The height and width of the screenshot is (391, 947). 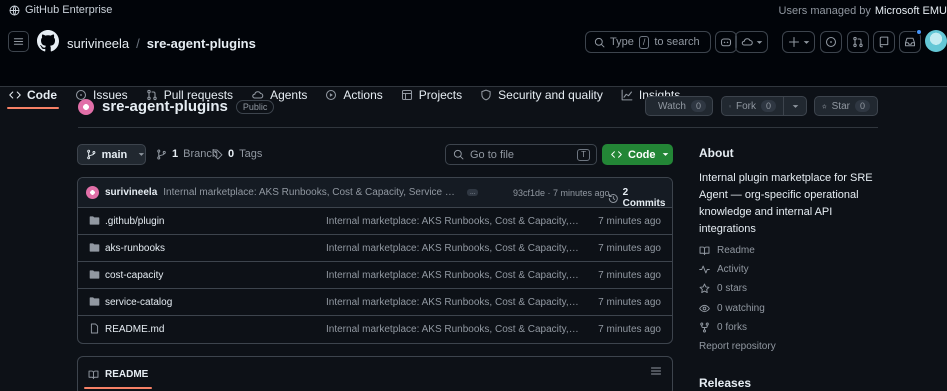 I want to click on sidebar-watching-link: 0 watching, so click(x=732, y=308).